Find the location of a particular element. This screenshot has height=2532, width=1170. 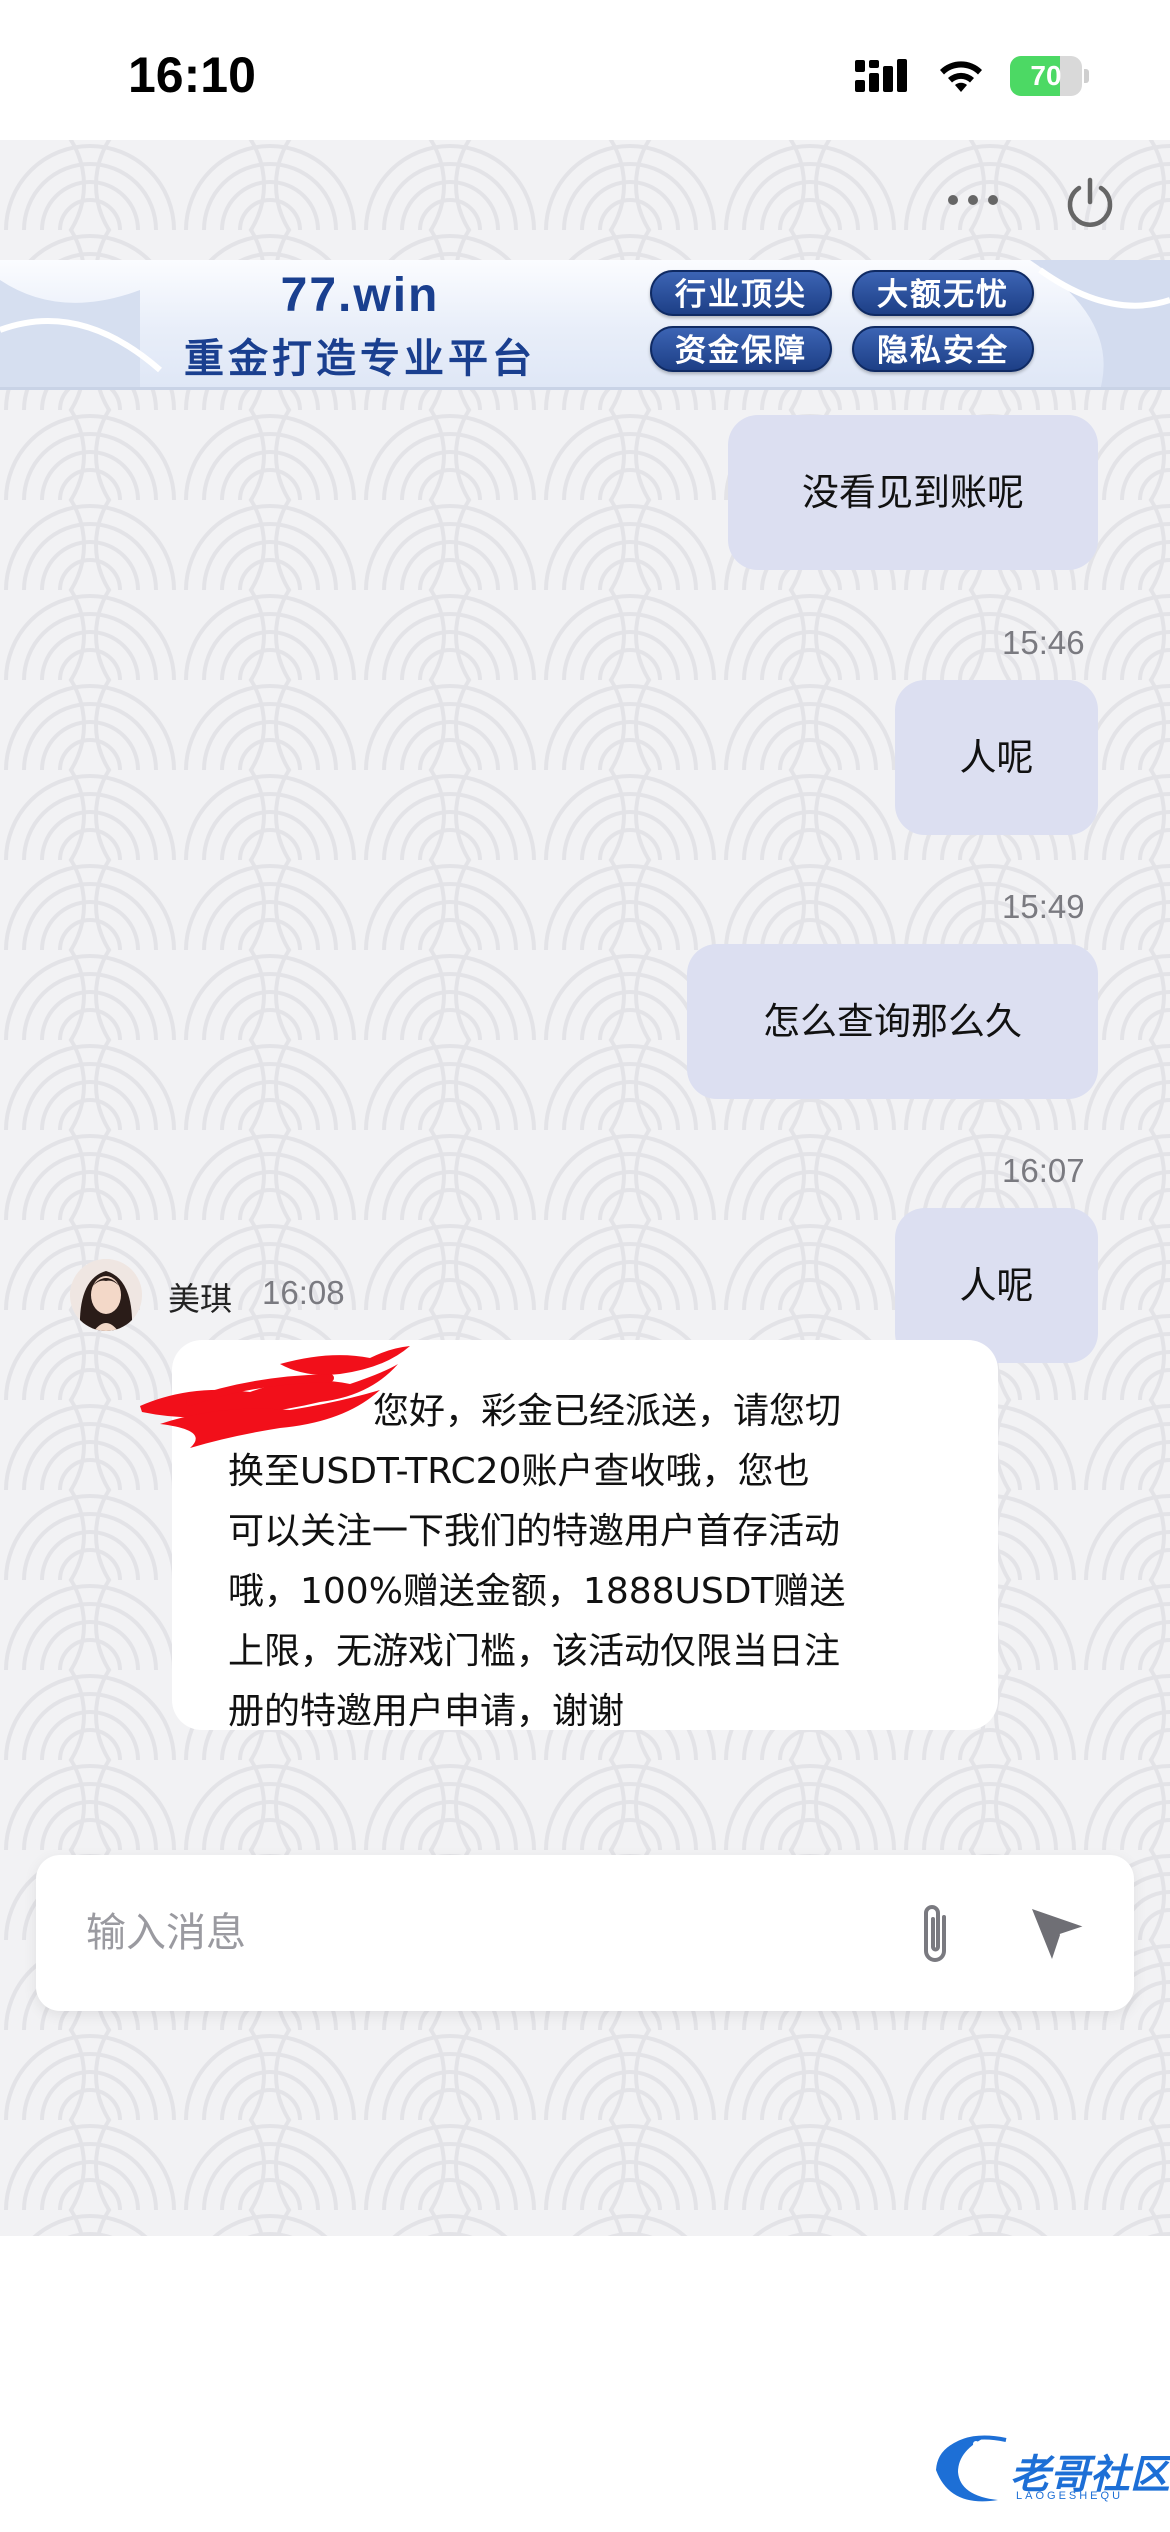

promo-banner: 77.win 重金打造专业平台 行业顶尖 大额无忧 资金保障 隐私安全 is located at coordinates (585, 325).